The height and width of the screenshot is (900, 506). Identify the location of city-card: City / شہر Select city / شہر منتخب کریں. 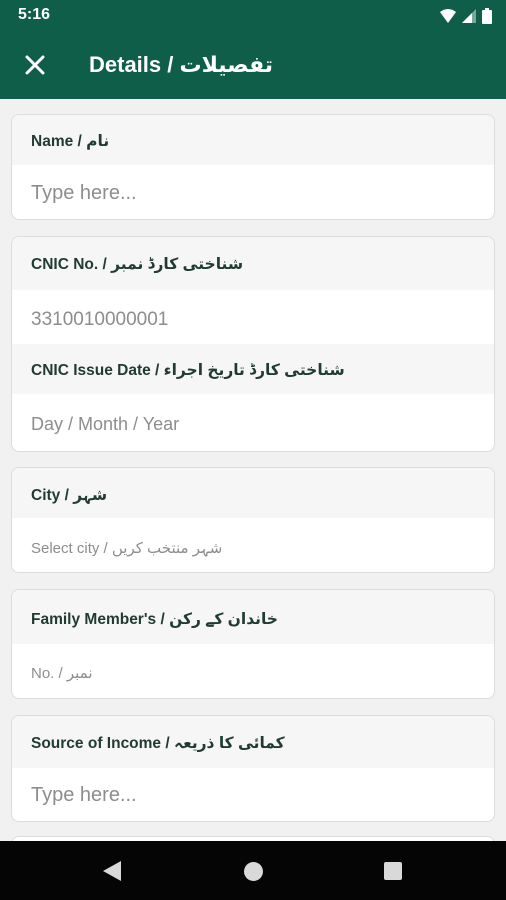
(253, 520).